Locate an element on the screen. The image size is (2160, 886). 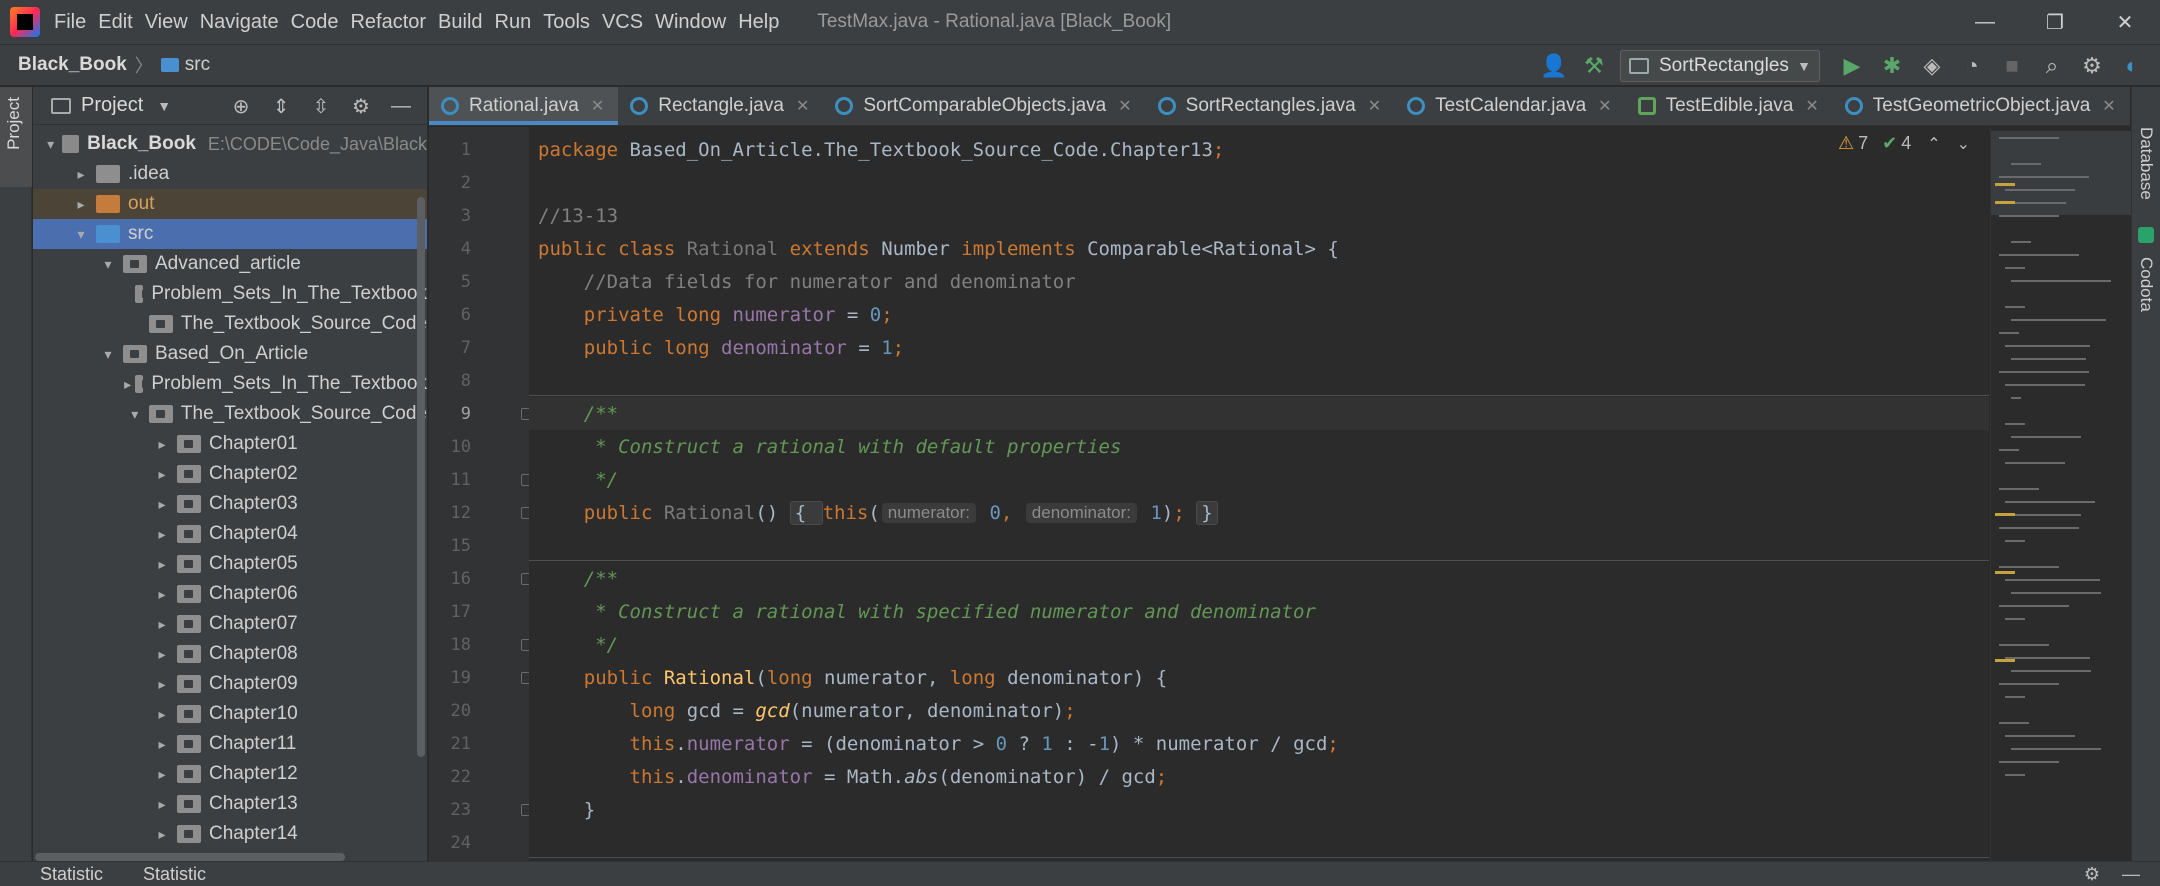
tree-item-chapter01: ▸ Chapter01 is located at coordinates (230, 444).